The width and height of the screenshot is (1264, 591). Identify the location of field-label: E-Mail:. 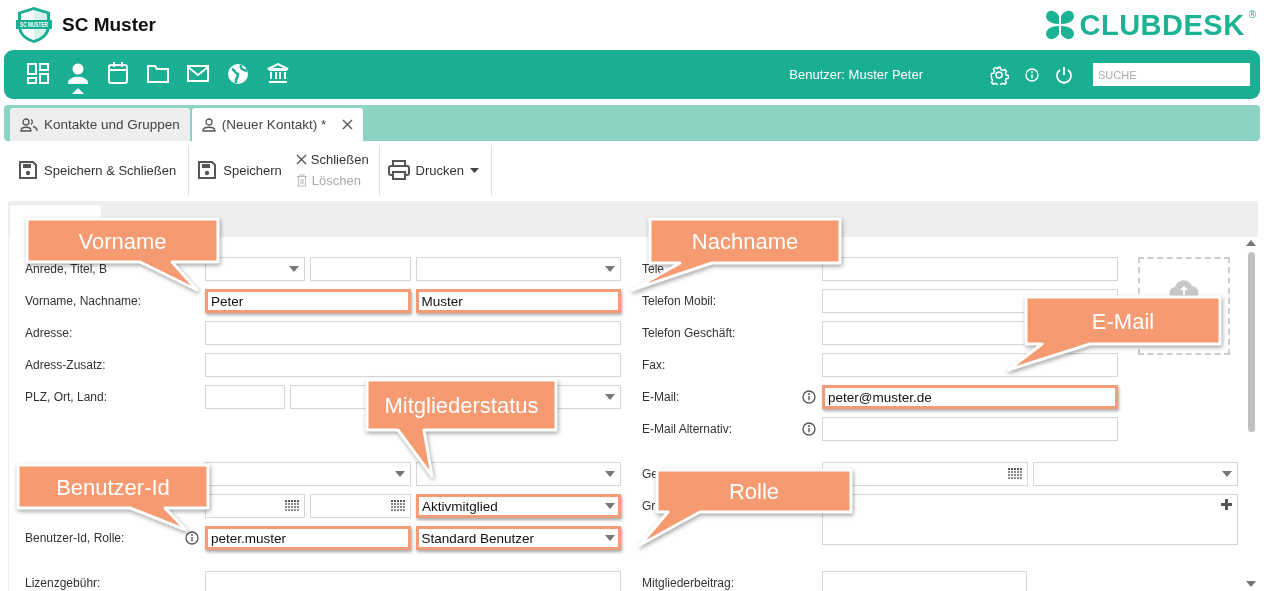
(661, 397).